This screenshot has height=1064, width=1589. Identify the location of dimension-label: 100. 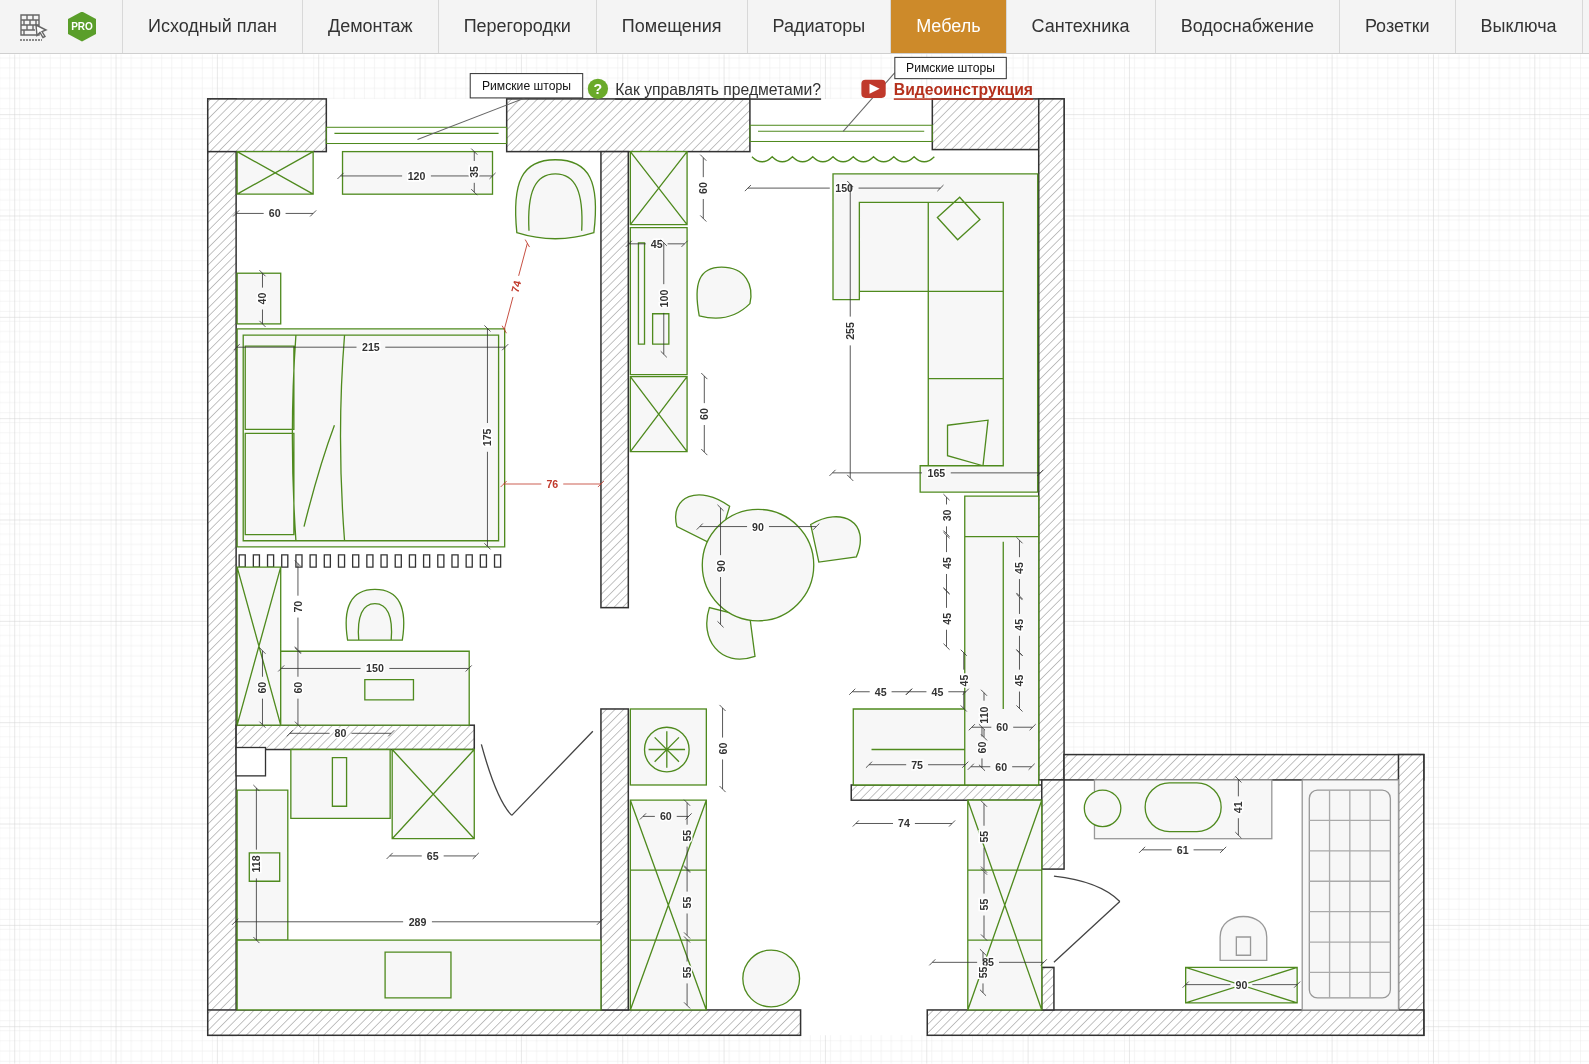
(663, 298).